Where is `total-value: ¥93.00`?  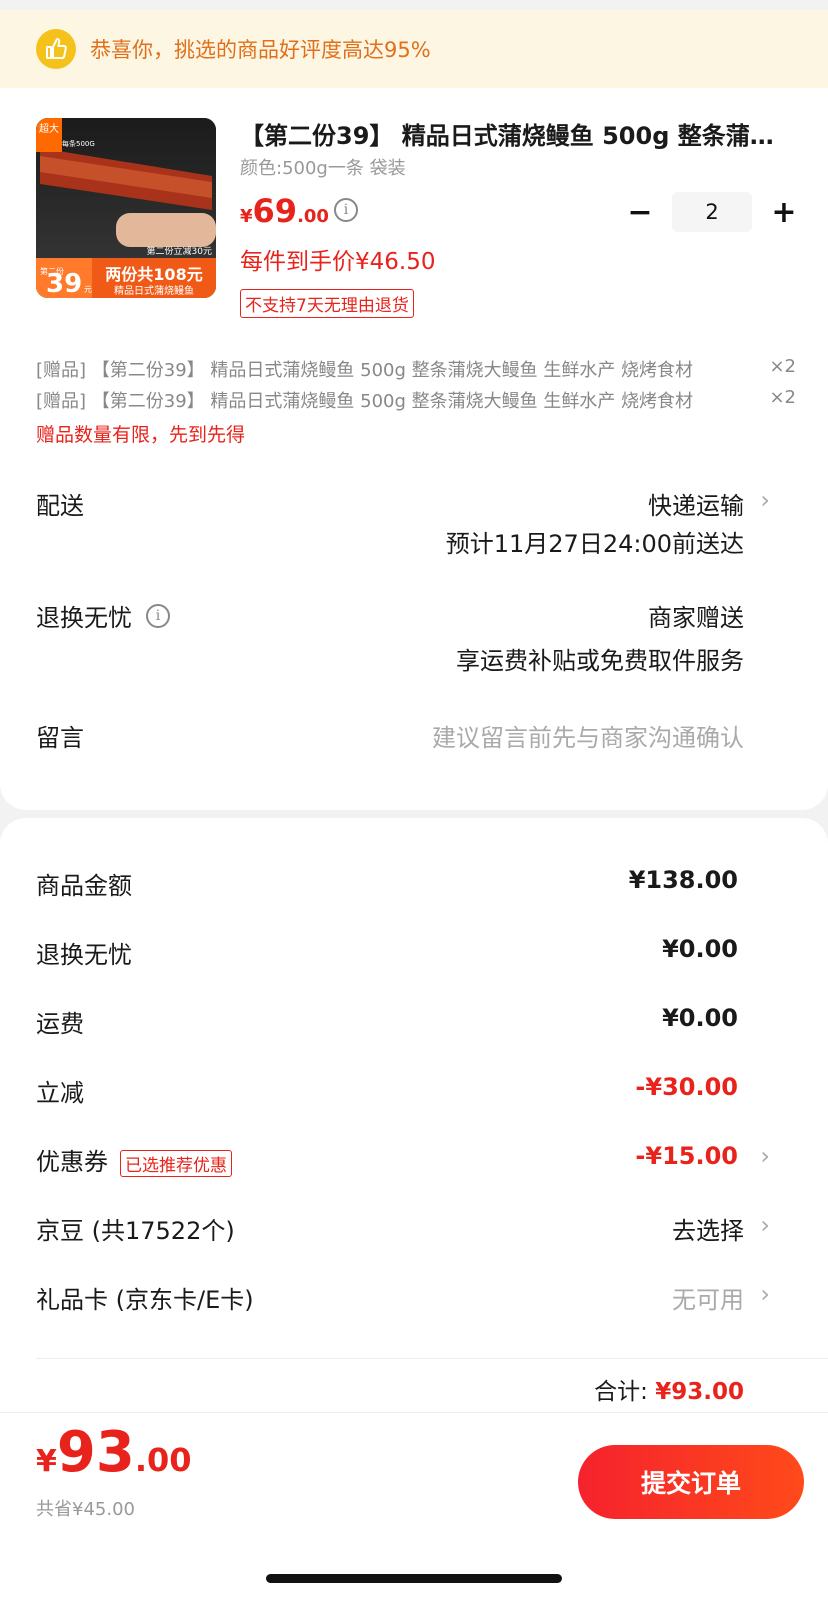 total-value: ¥93.00 is located at coordinates (699, 1392).